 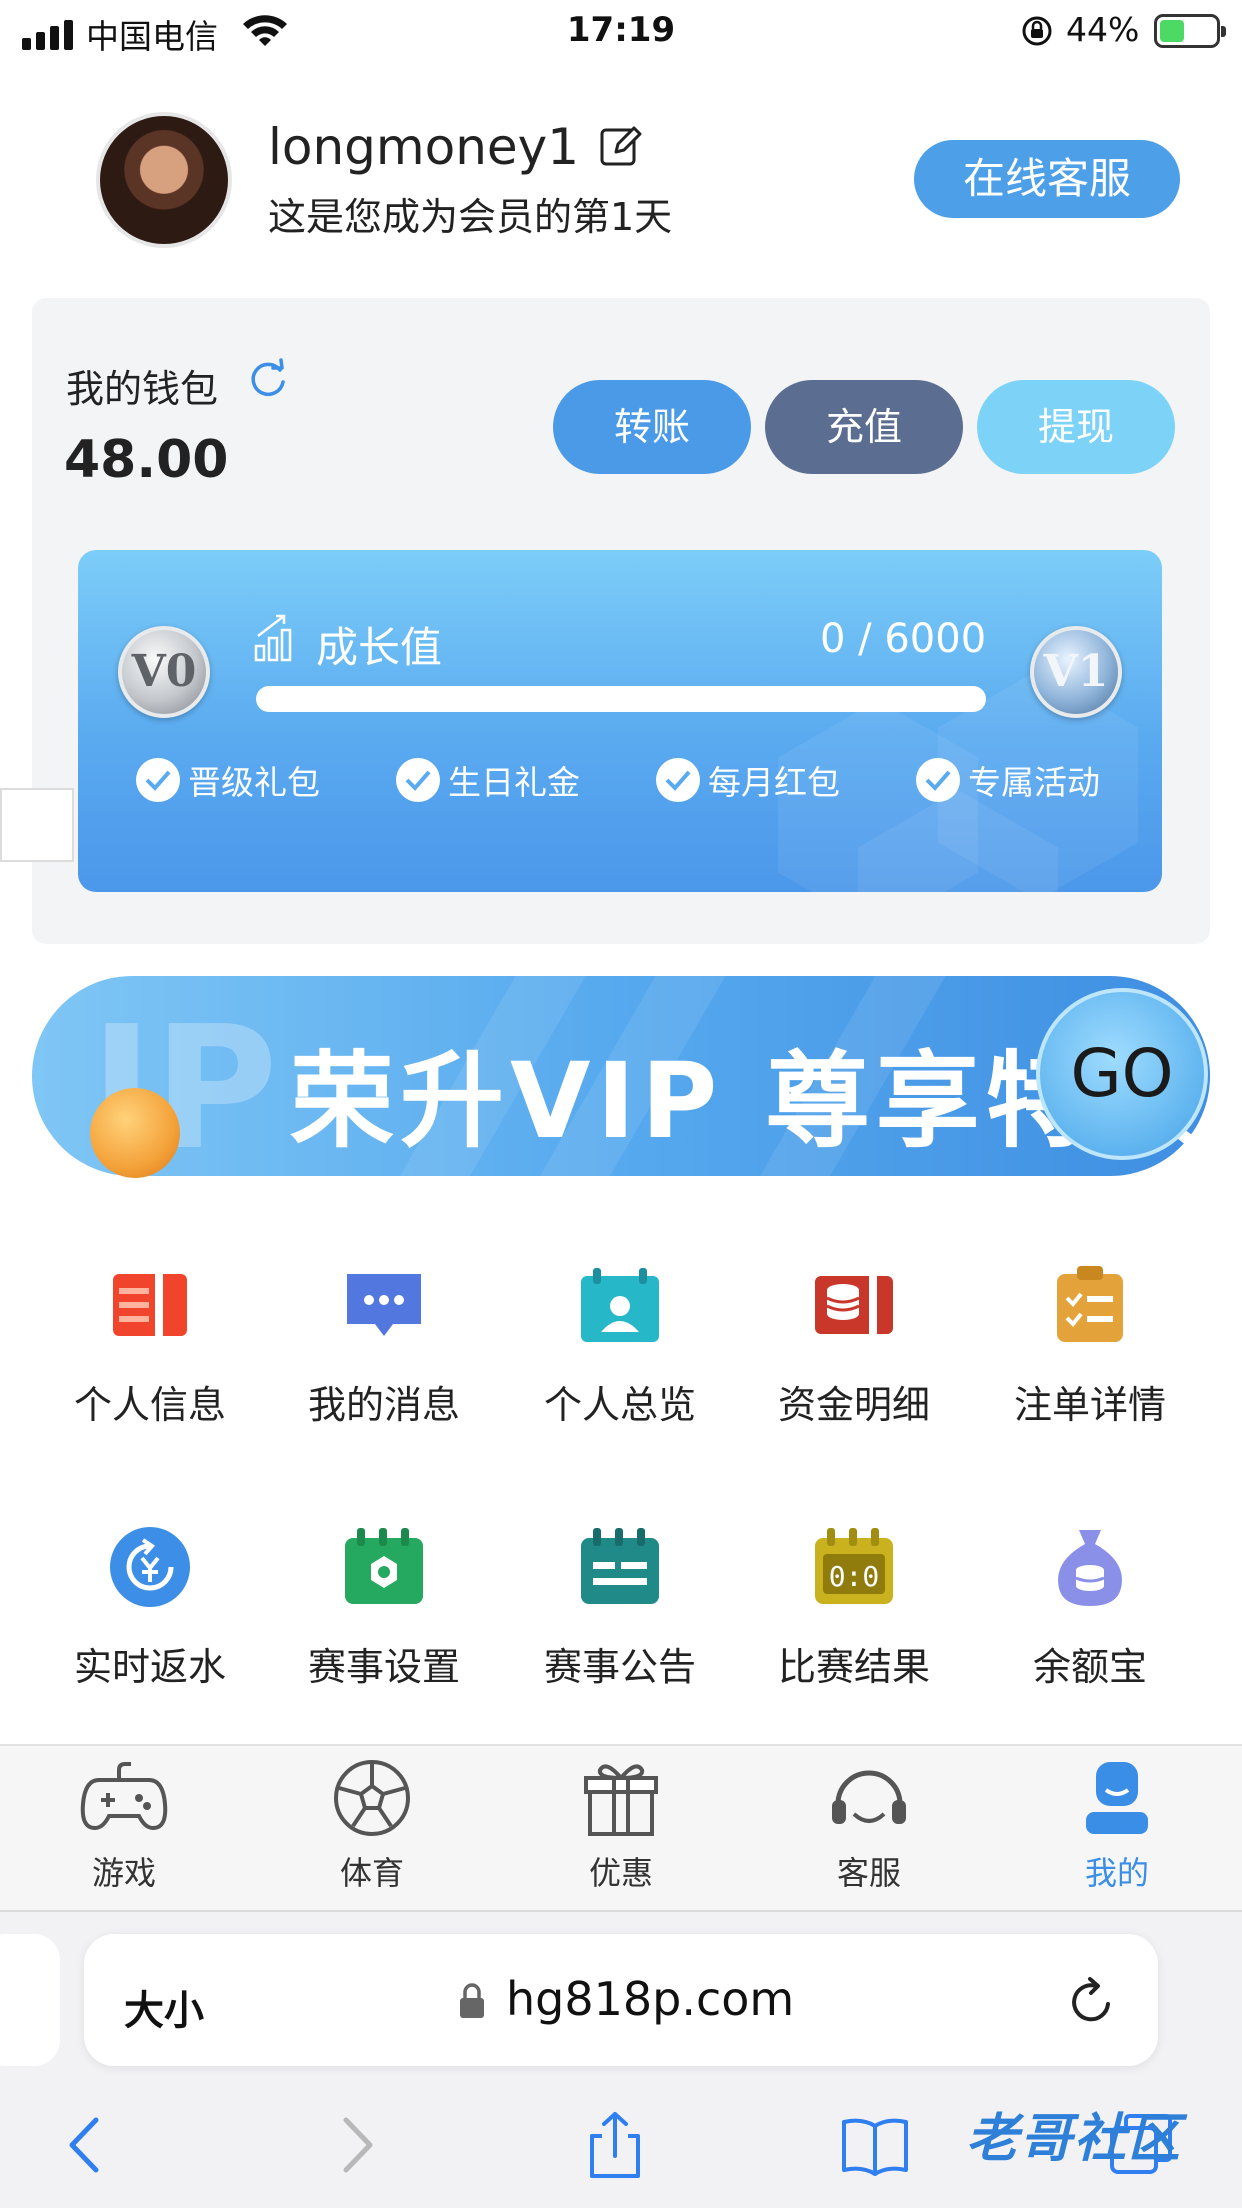 I want to click on perk-item: 每月红包, so click(x=748, y=780).